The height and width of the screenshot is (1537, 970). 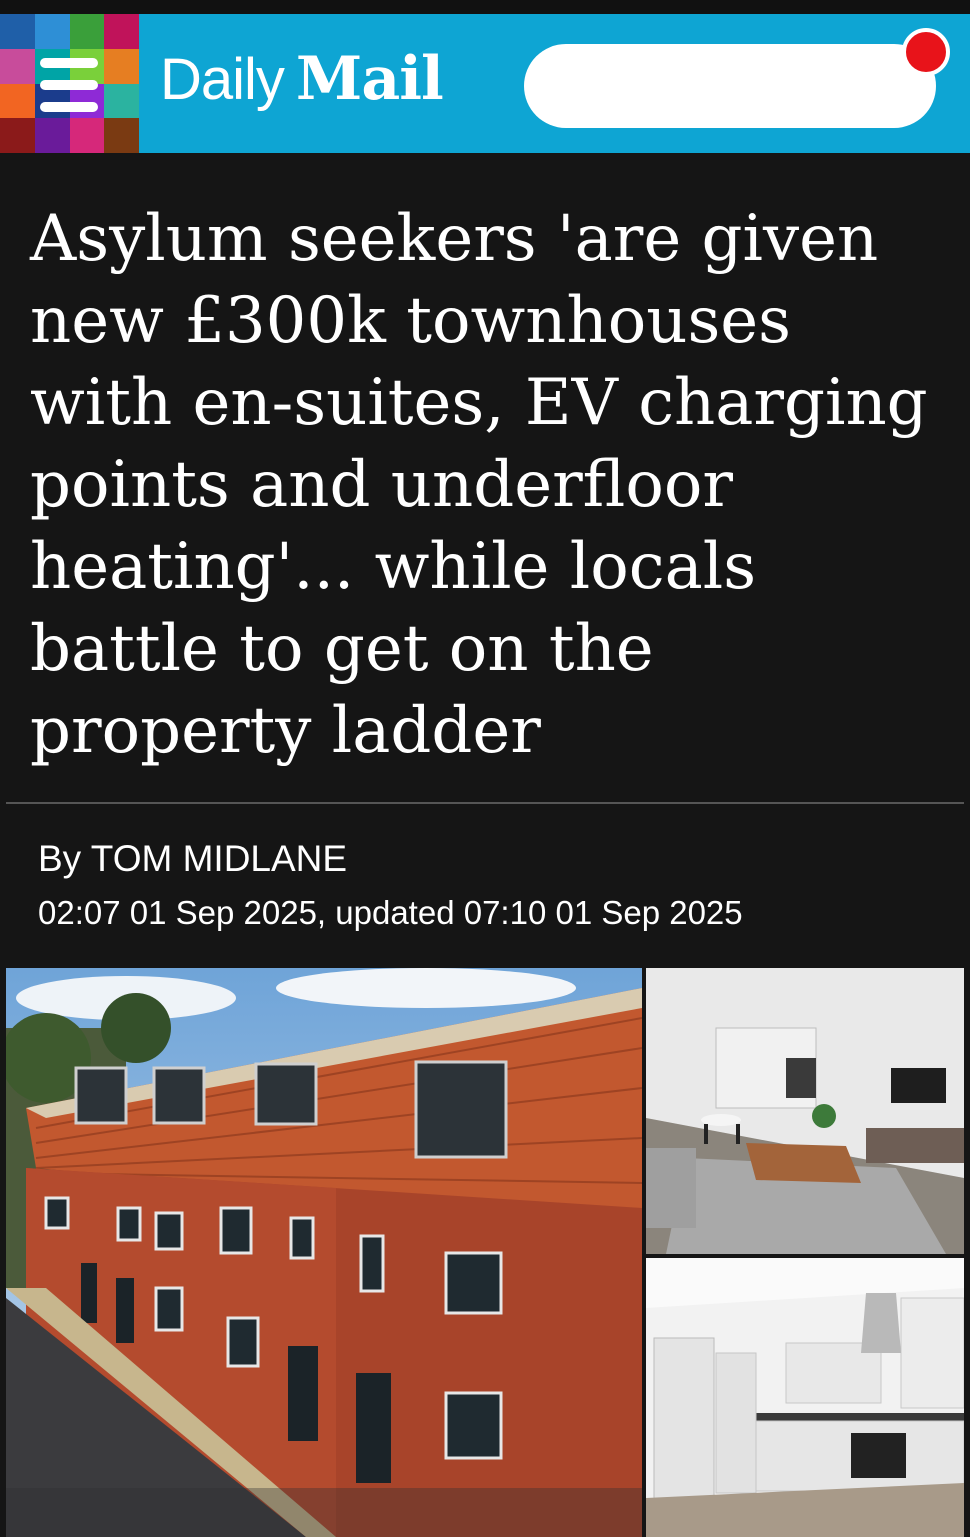 I want to click on search-input, so click(x=730, y=86).